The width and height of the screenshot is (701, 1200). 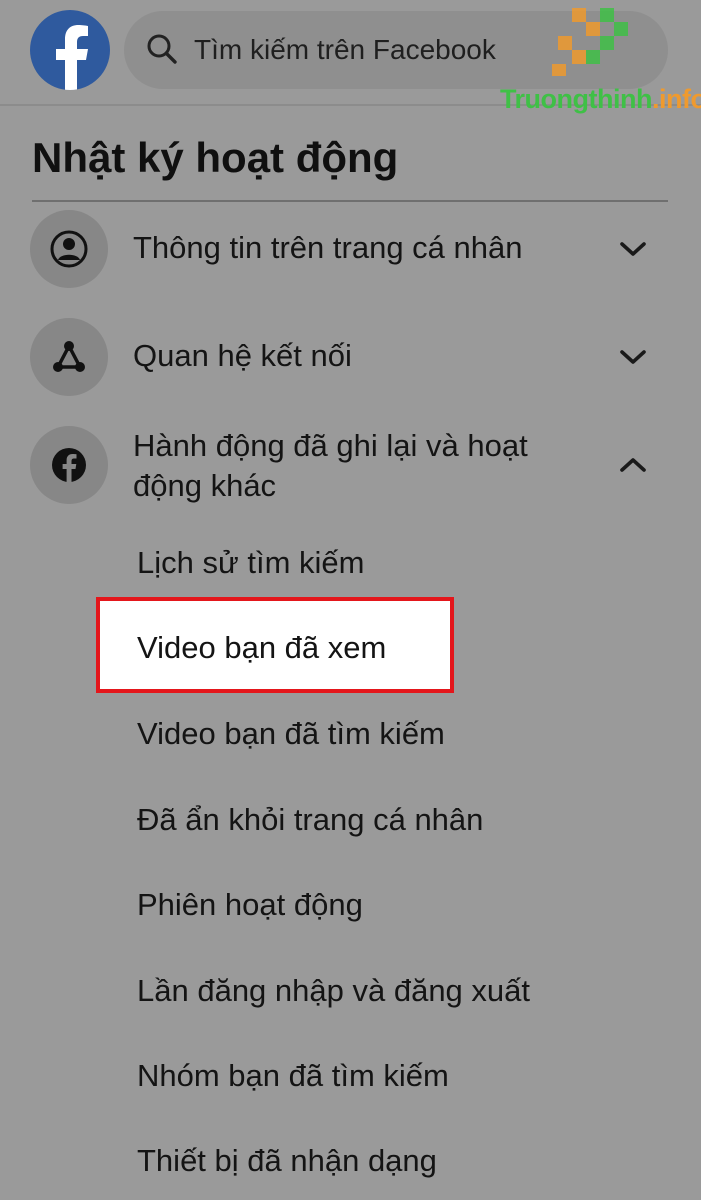 What do you see at coordinates (69, 249) in the screenshot?
I see `profile-icon` at bounding box center [69, 249].